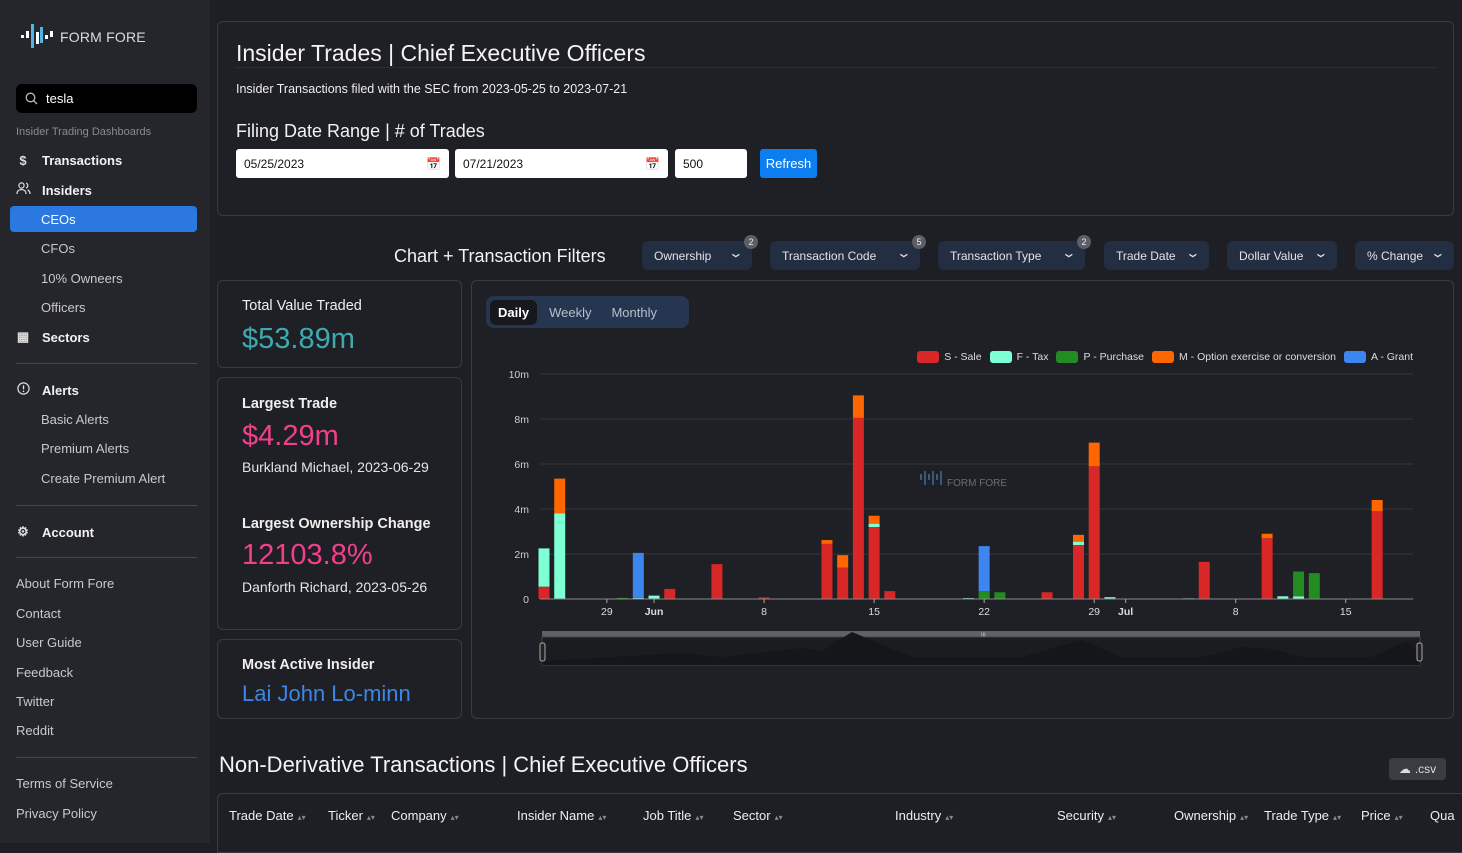  Describe the element at coordinates (75, 419) in the screenshot. I see `sidebar-item-basic-alerts: Basic Alerts` at that location.